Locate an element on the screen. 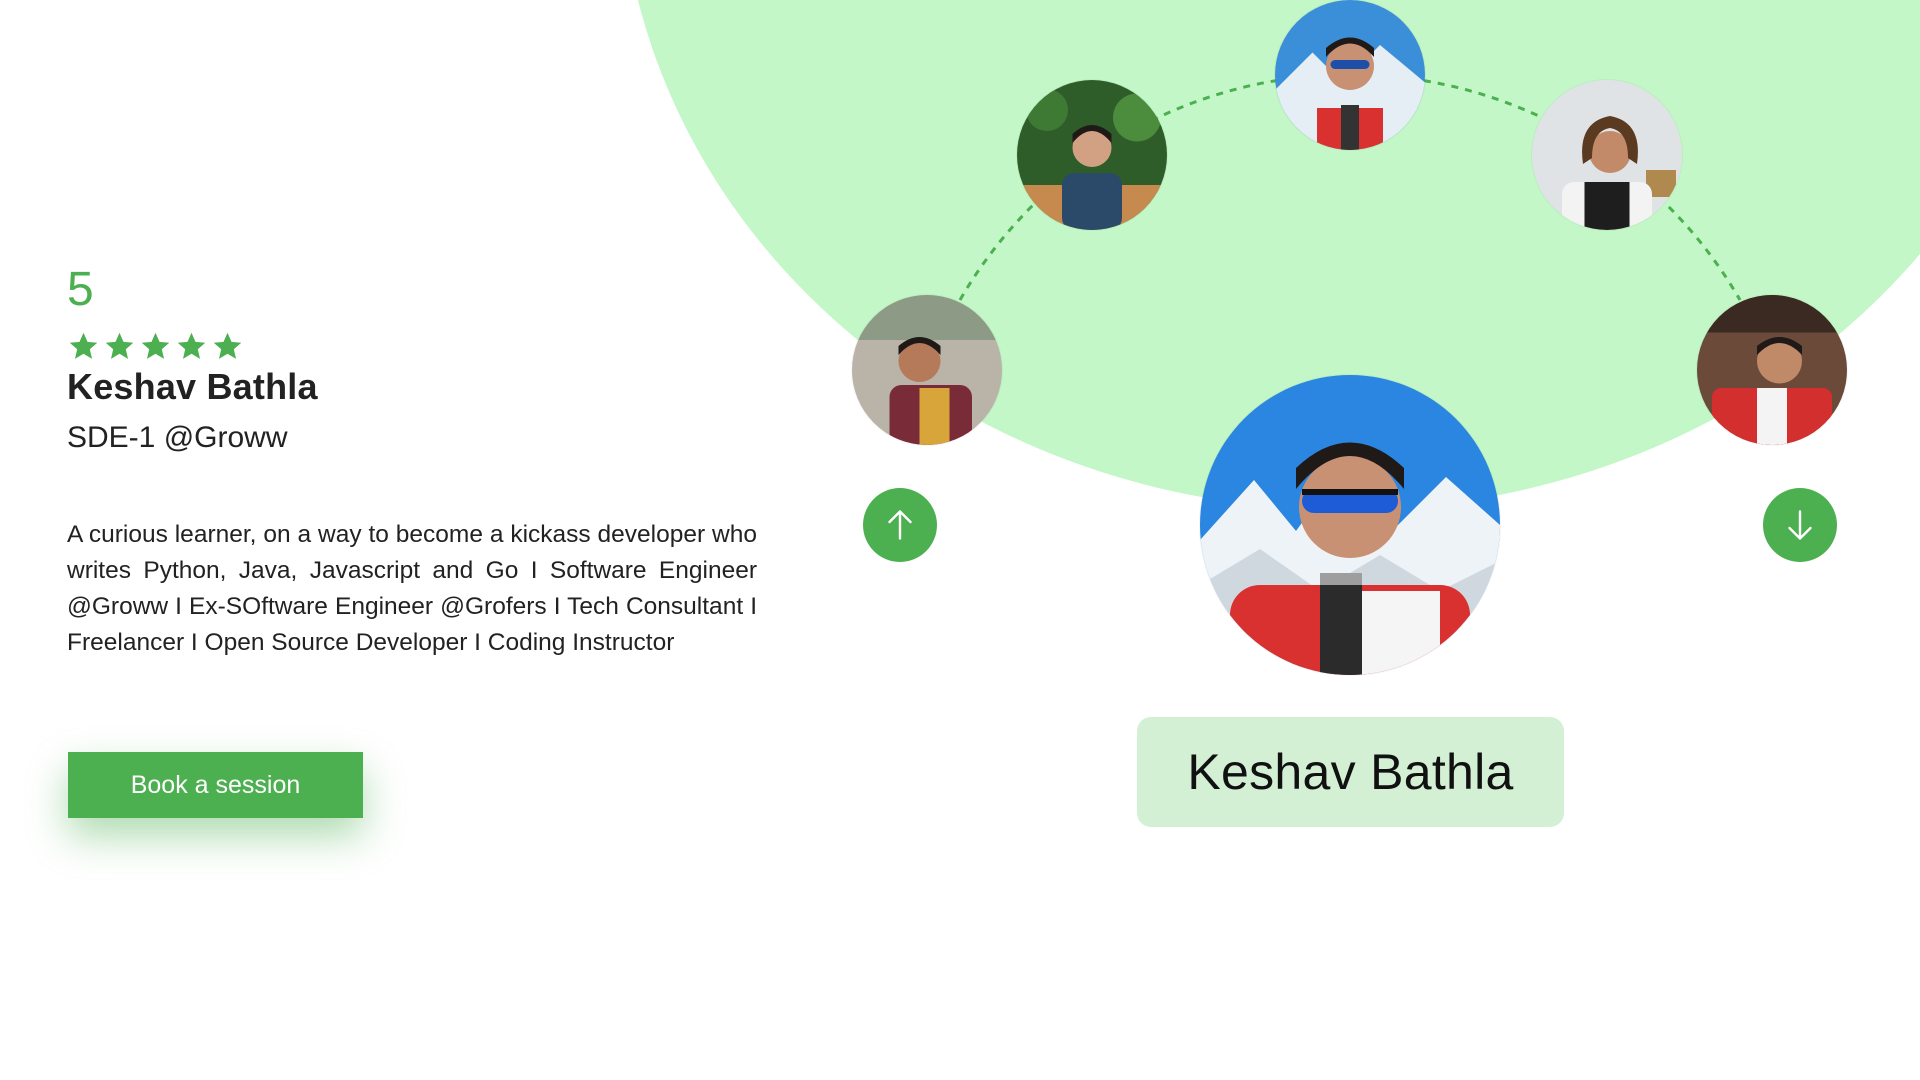 The width and height of the screenshot is (1920, 1080). mentor-name: Keshav Bathla is located at coordinates (192, 386).